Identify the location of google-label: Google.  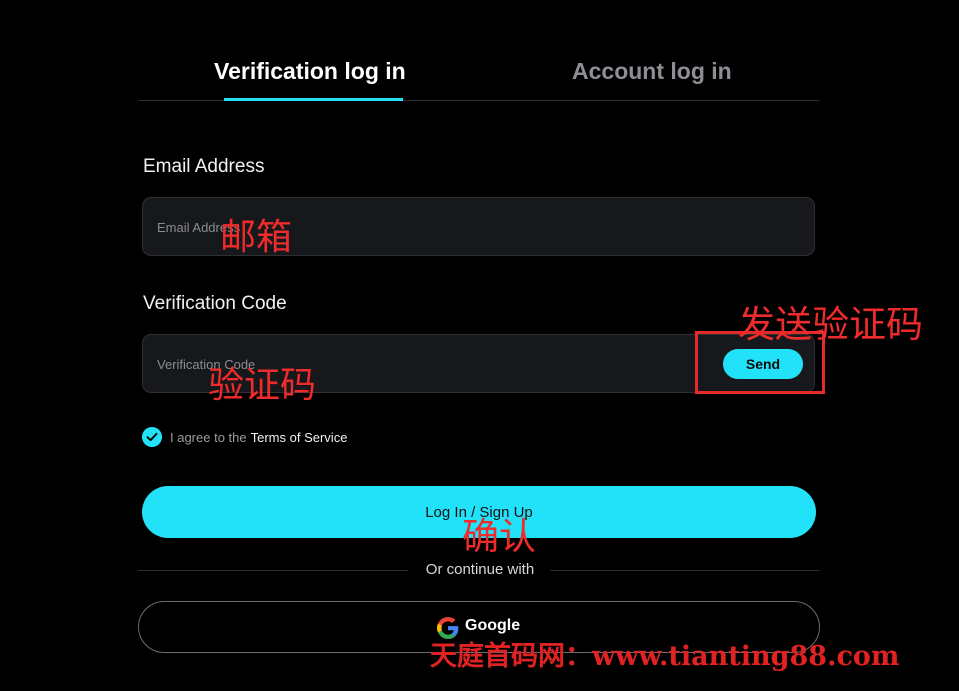
(493, 625).